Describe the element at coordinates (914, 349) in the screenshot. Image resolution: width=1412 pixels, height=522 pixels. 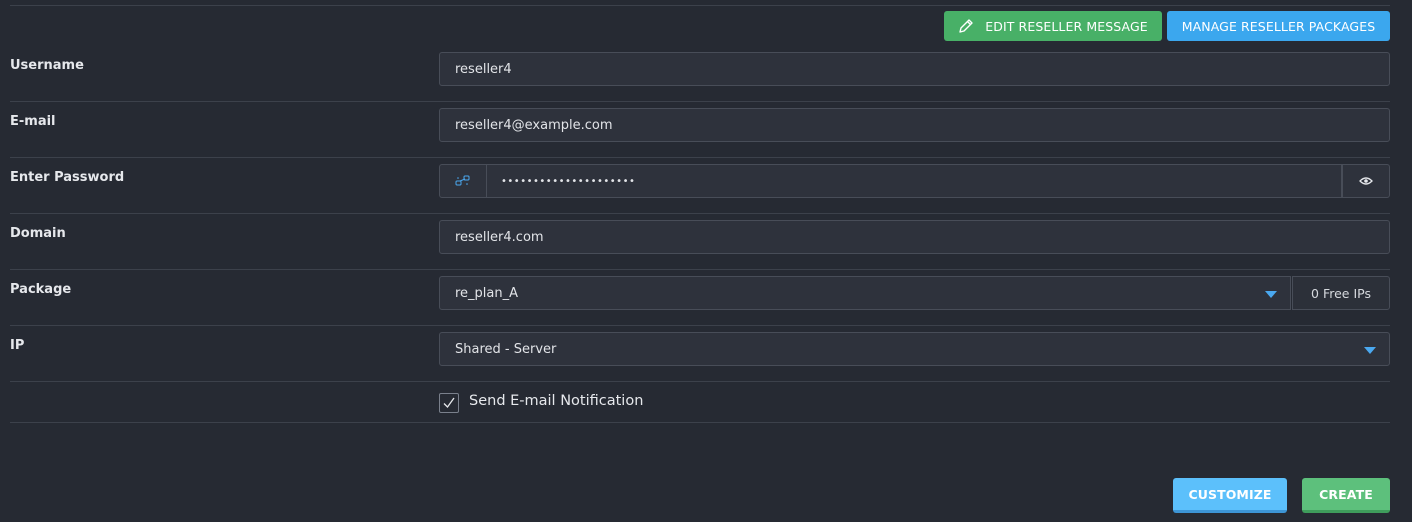
I see `ip-select: Shared - Server` at that location.